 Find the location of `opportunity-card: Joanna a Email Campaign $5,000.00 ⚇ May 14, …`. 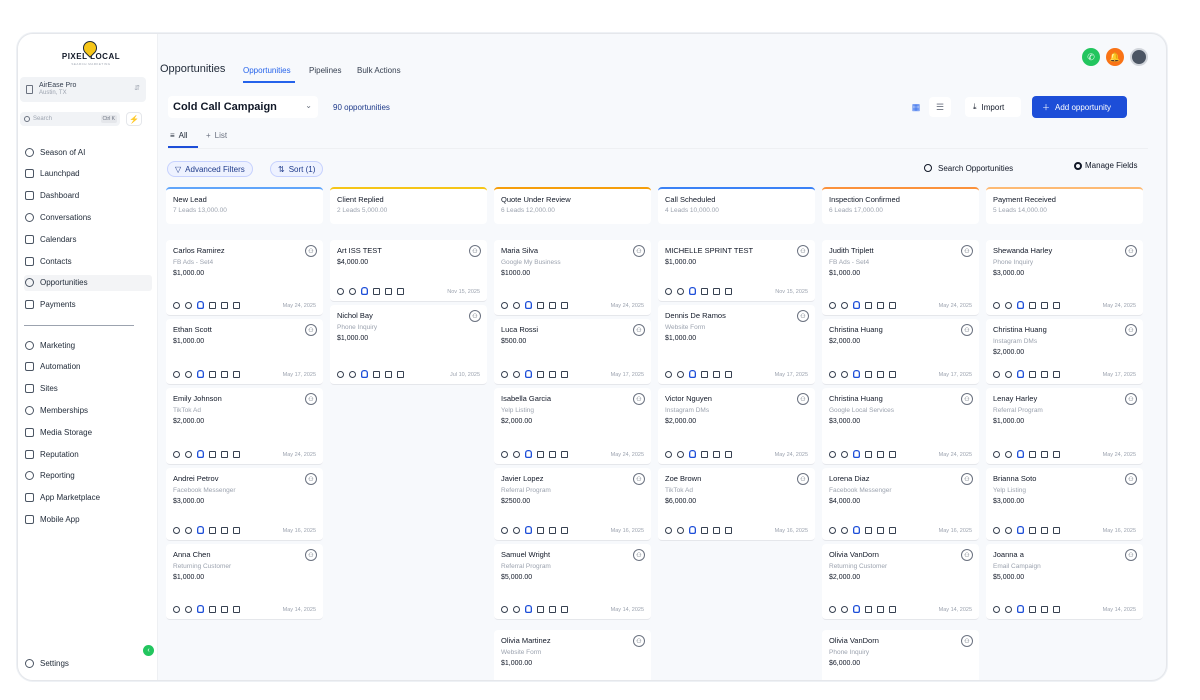

opportunity-card: Joanna a Email Campaign $5,000.00 ⚇ May 14, … is located at coordinates (1064, 582).